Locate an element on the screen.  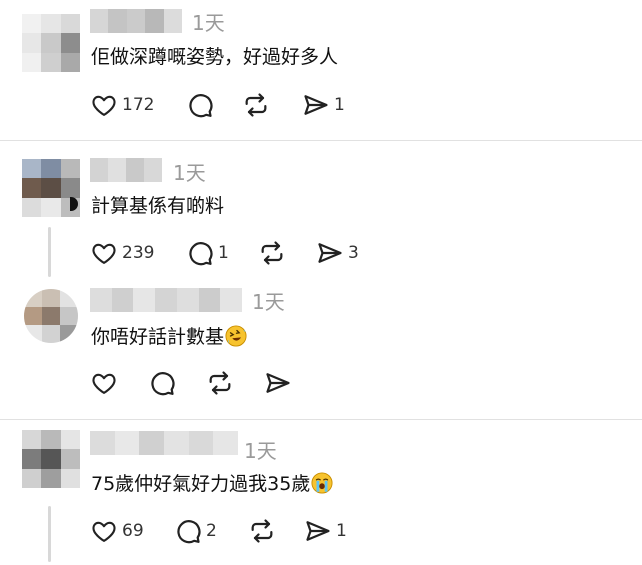
share-button: 3 is located at coordinates (337, 253).